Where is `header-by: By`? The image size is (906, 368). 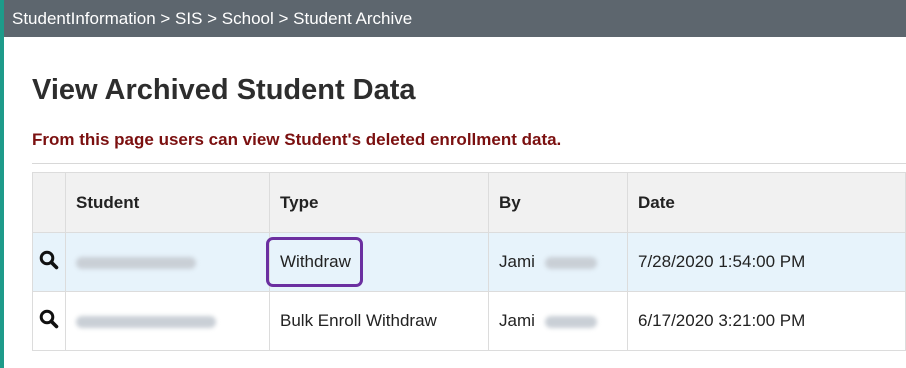 header-by: By is located at coordinates (558, 202).